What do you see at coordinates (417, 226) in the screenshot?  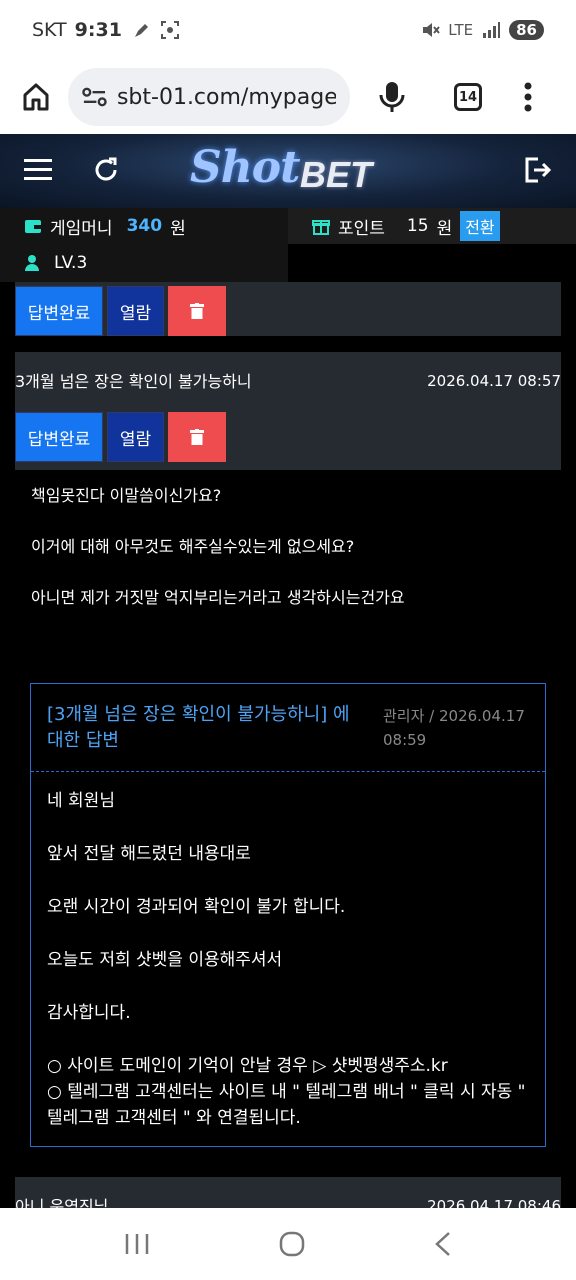 I see `points-value: 15` at bounding box center [417, 226].